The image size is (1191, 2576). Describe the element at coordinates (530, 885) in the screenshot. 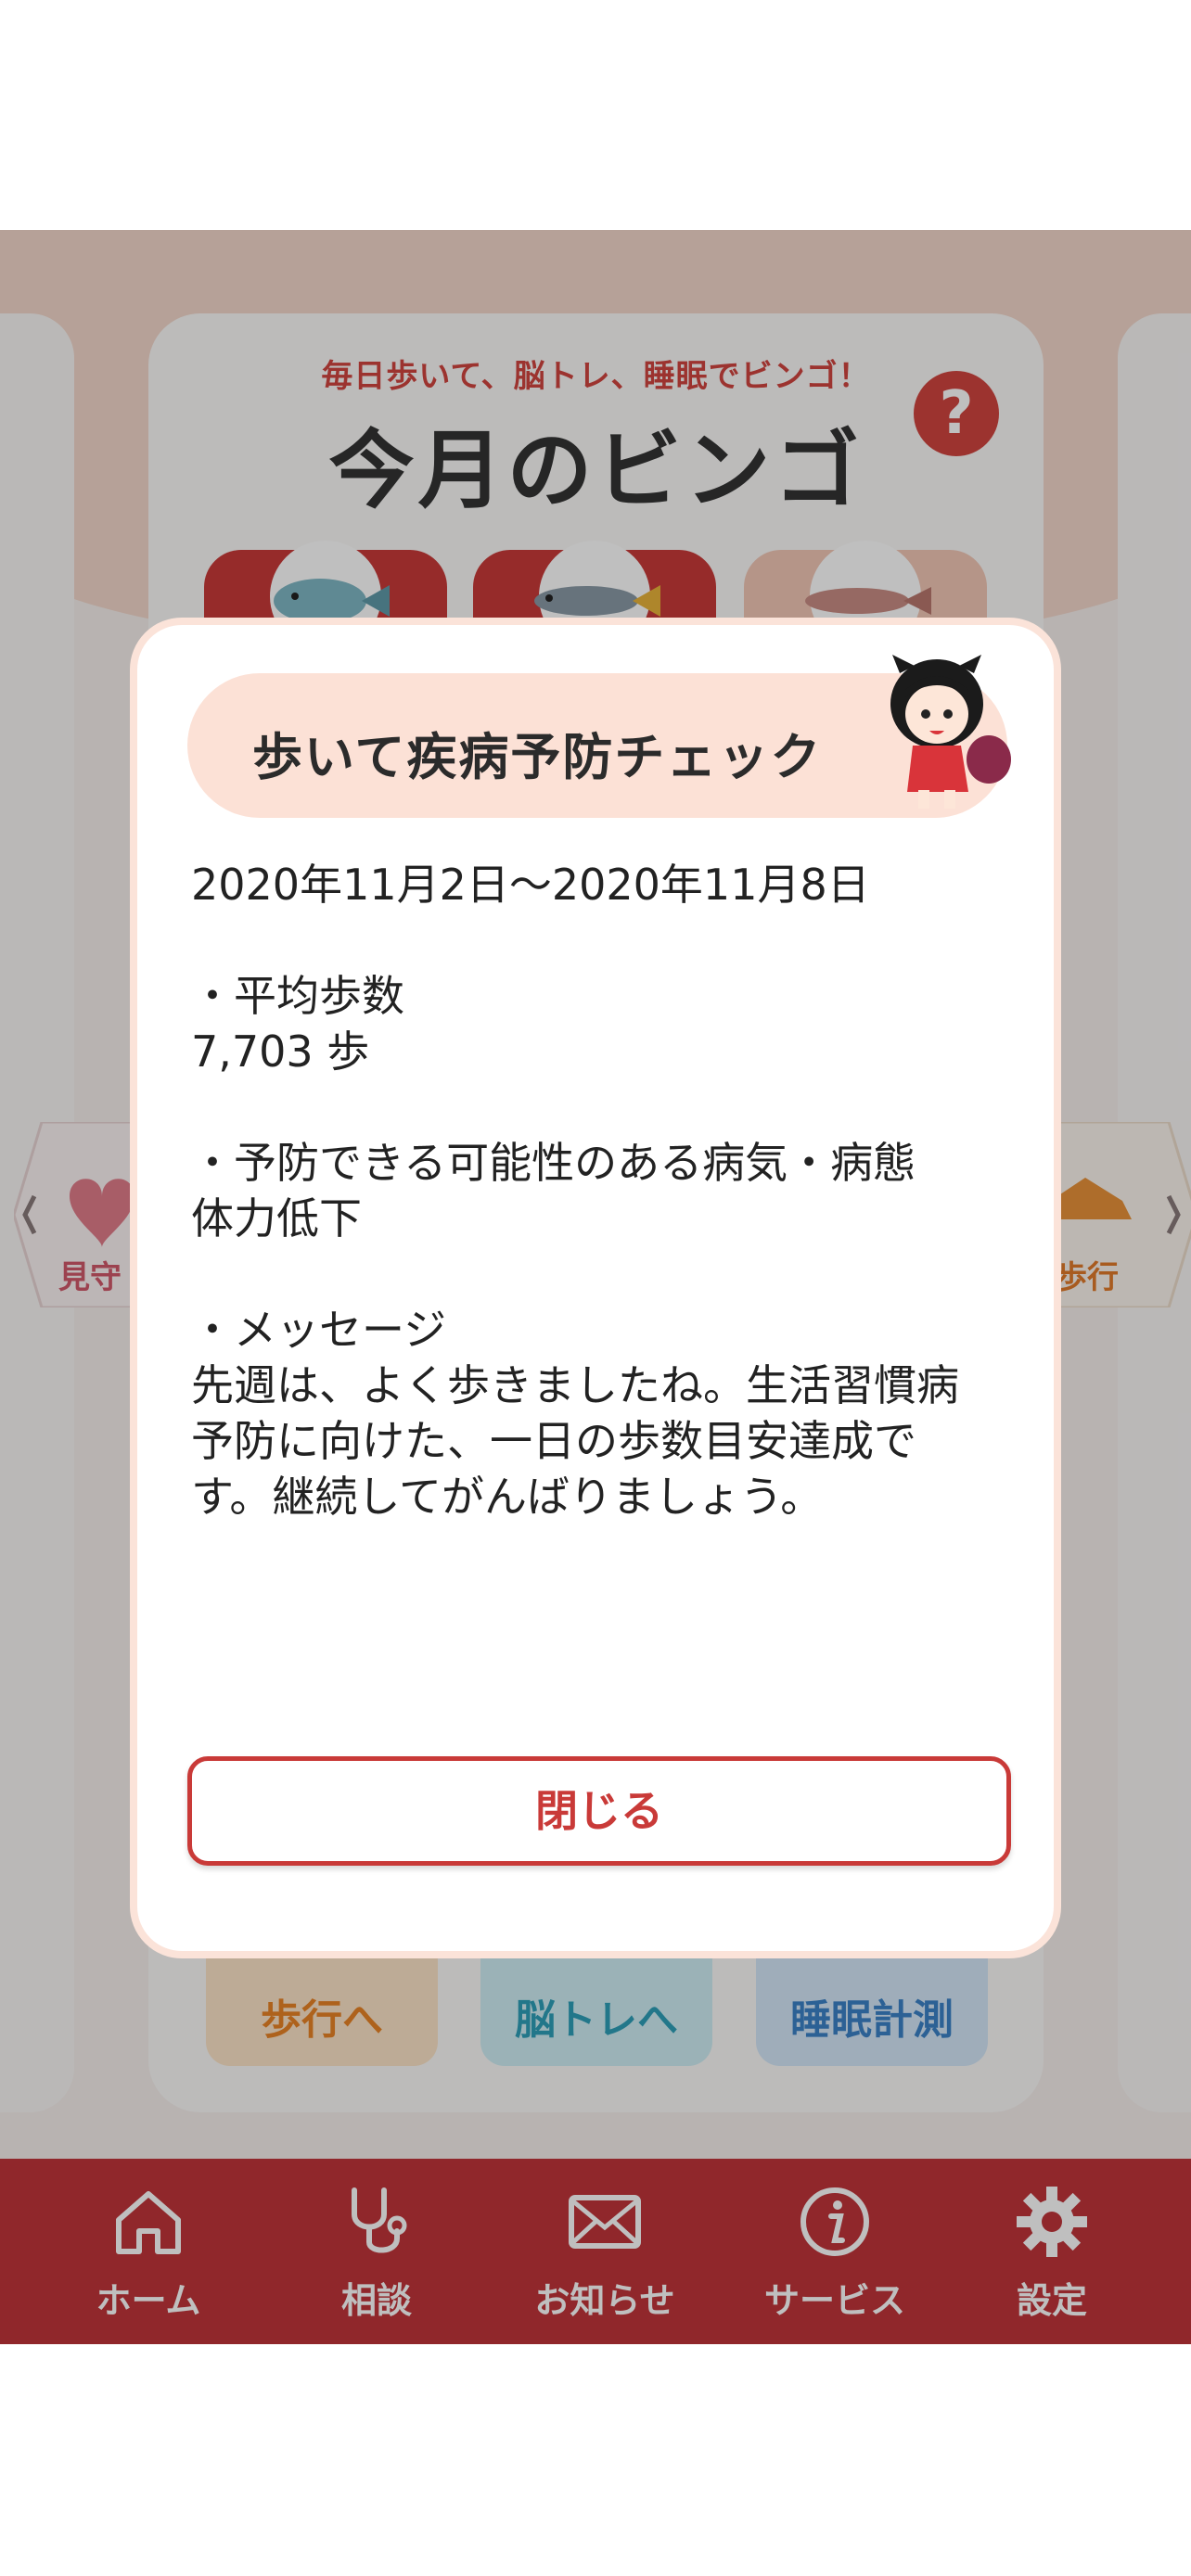

I see `date-range: 2020年11月2日〜2020年11月8日` at that location.